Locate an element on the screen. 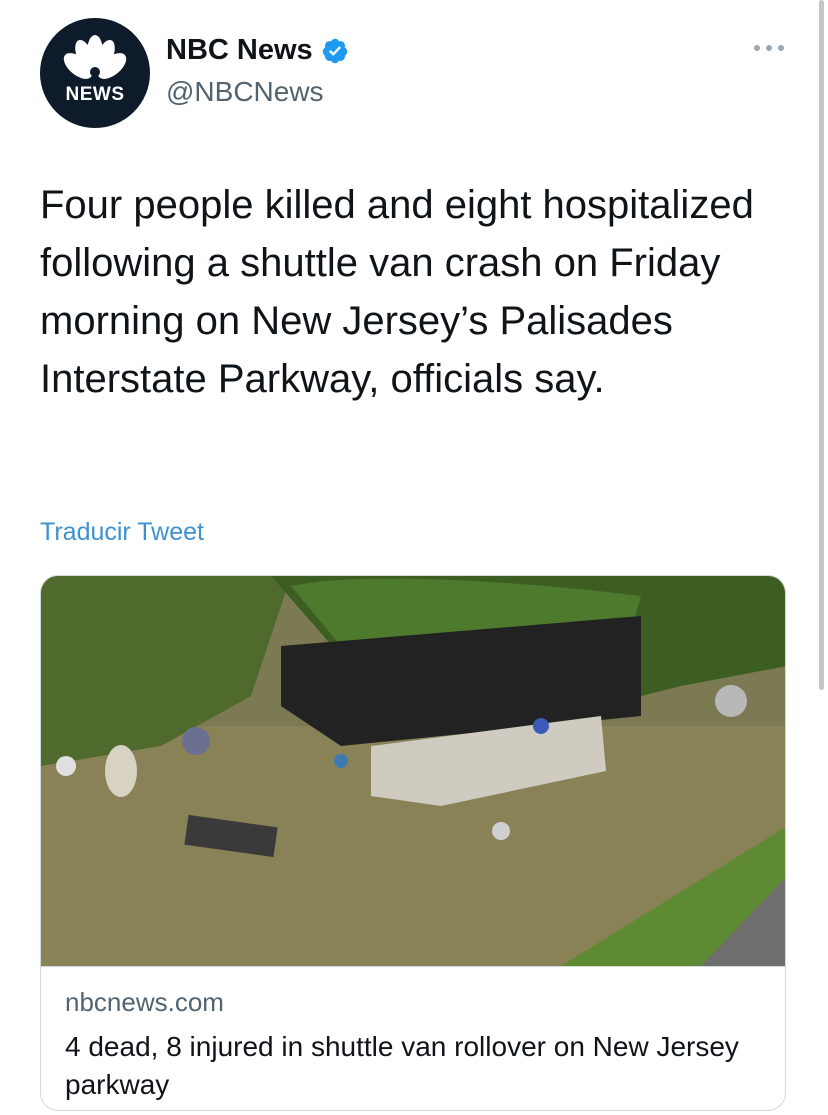 This screenshot has height=1115, width=828. nbc-peacock-icon is located at coordinates (95, 57).